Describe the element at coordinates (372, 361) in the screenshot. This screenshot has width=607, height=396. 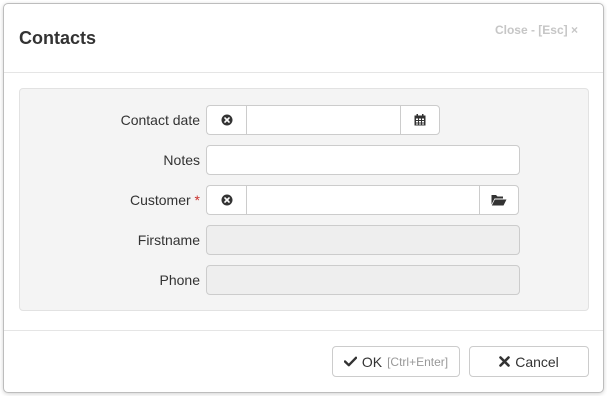
I see `ok-label: OK` at that location.